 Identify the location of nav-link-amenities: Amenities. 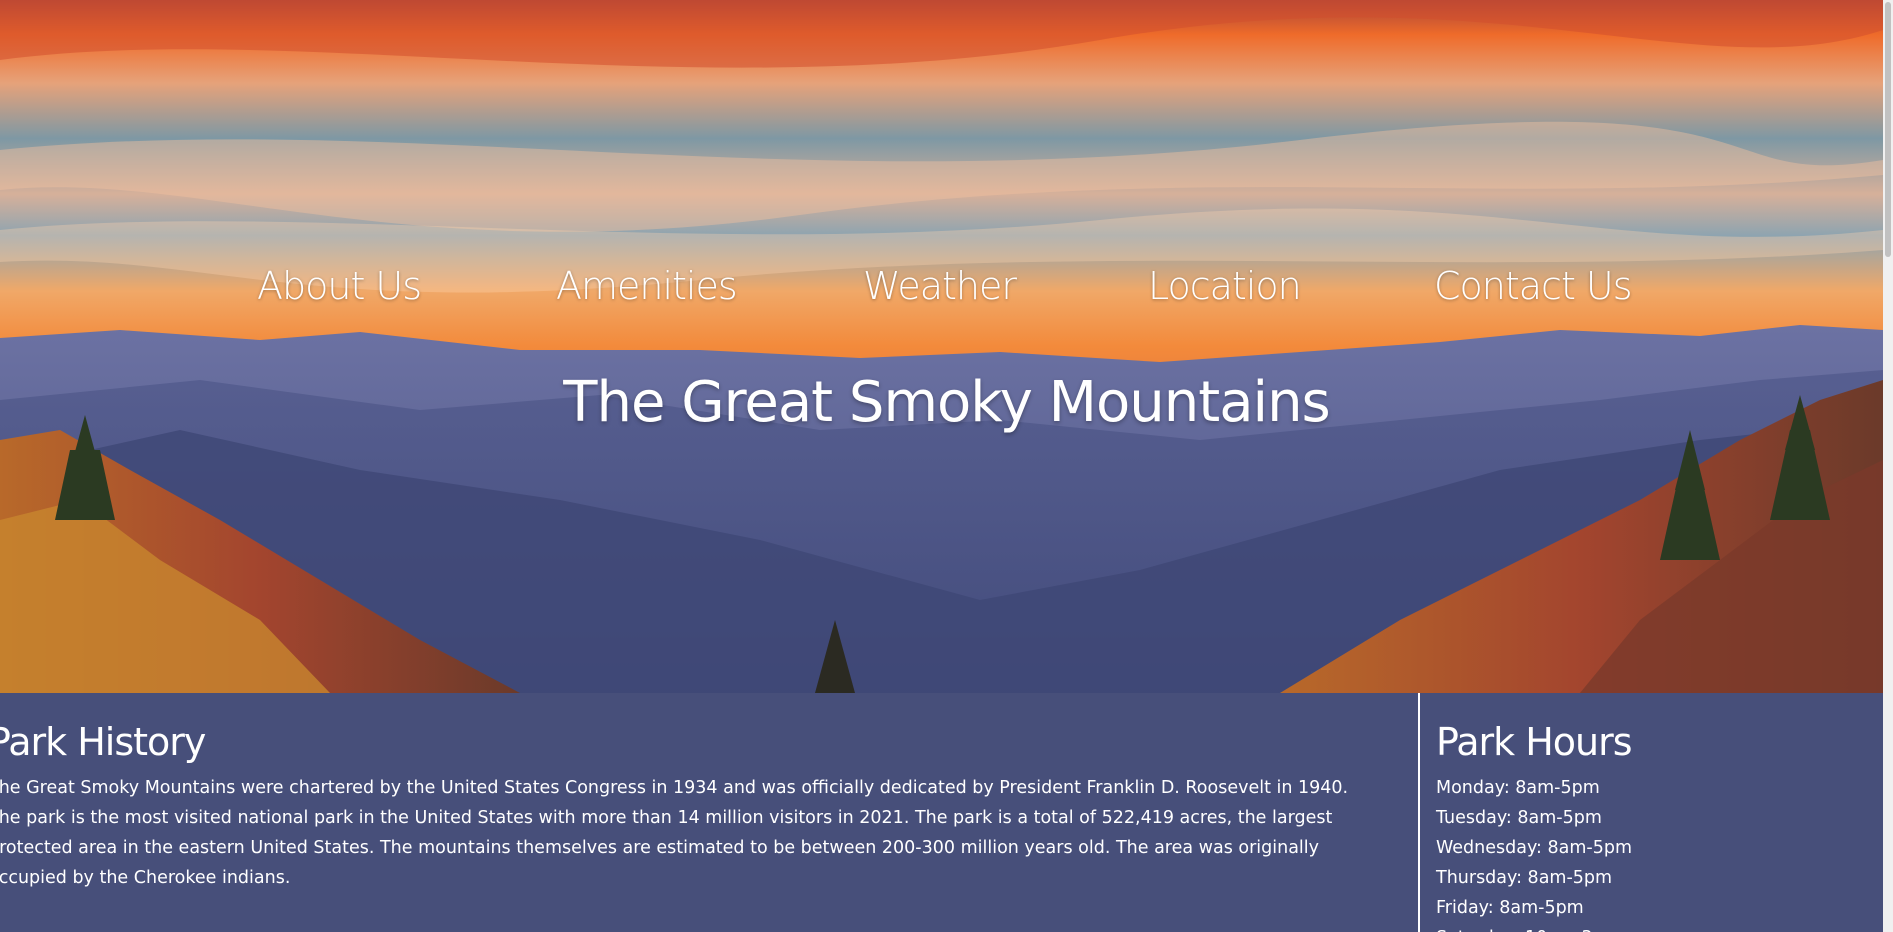
(647, 286).